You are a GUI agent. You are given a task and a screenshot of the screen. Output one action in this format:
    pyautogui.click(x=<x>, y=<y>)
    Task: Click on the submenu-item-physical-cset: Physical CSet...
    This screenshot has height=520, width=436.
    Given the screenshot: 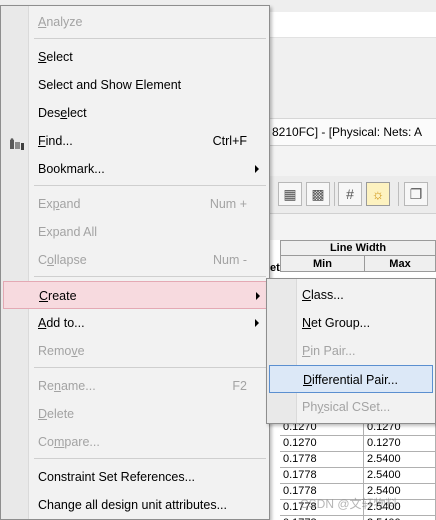 What is the action you would take?
    pyautogui.click(x=351, y=407)
    